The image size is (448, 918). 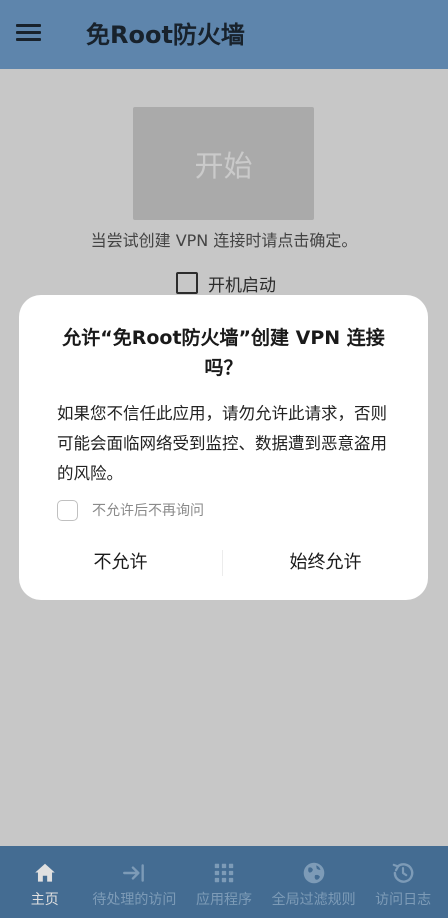 I want to click on always-allow-button: 始终允许, so click(x=325, y=563).